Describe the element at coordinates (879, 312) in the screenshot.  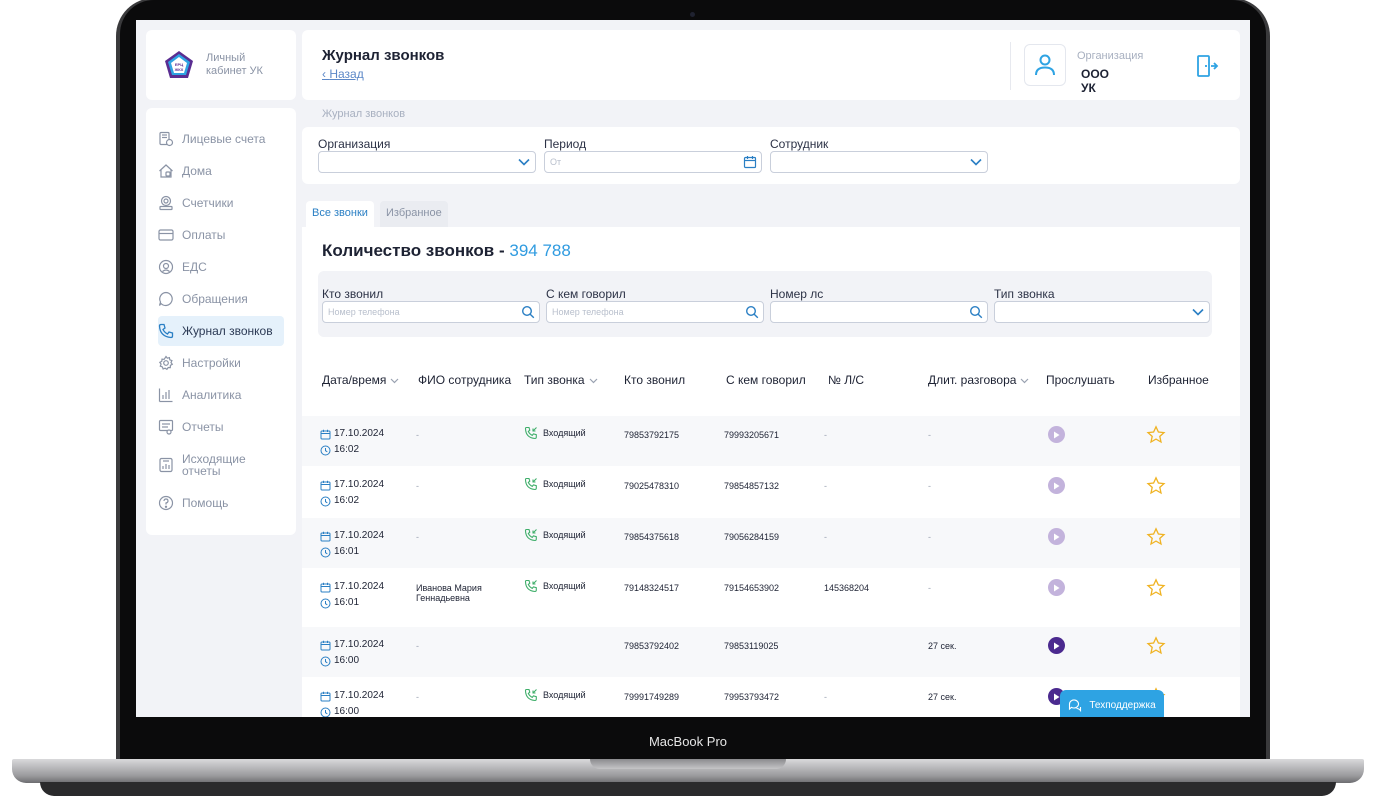
I see `account-search-input` at that location.